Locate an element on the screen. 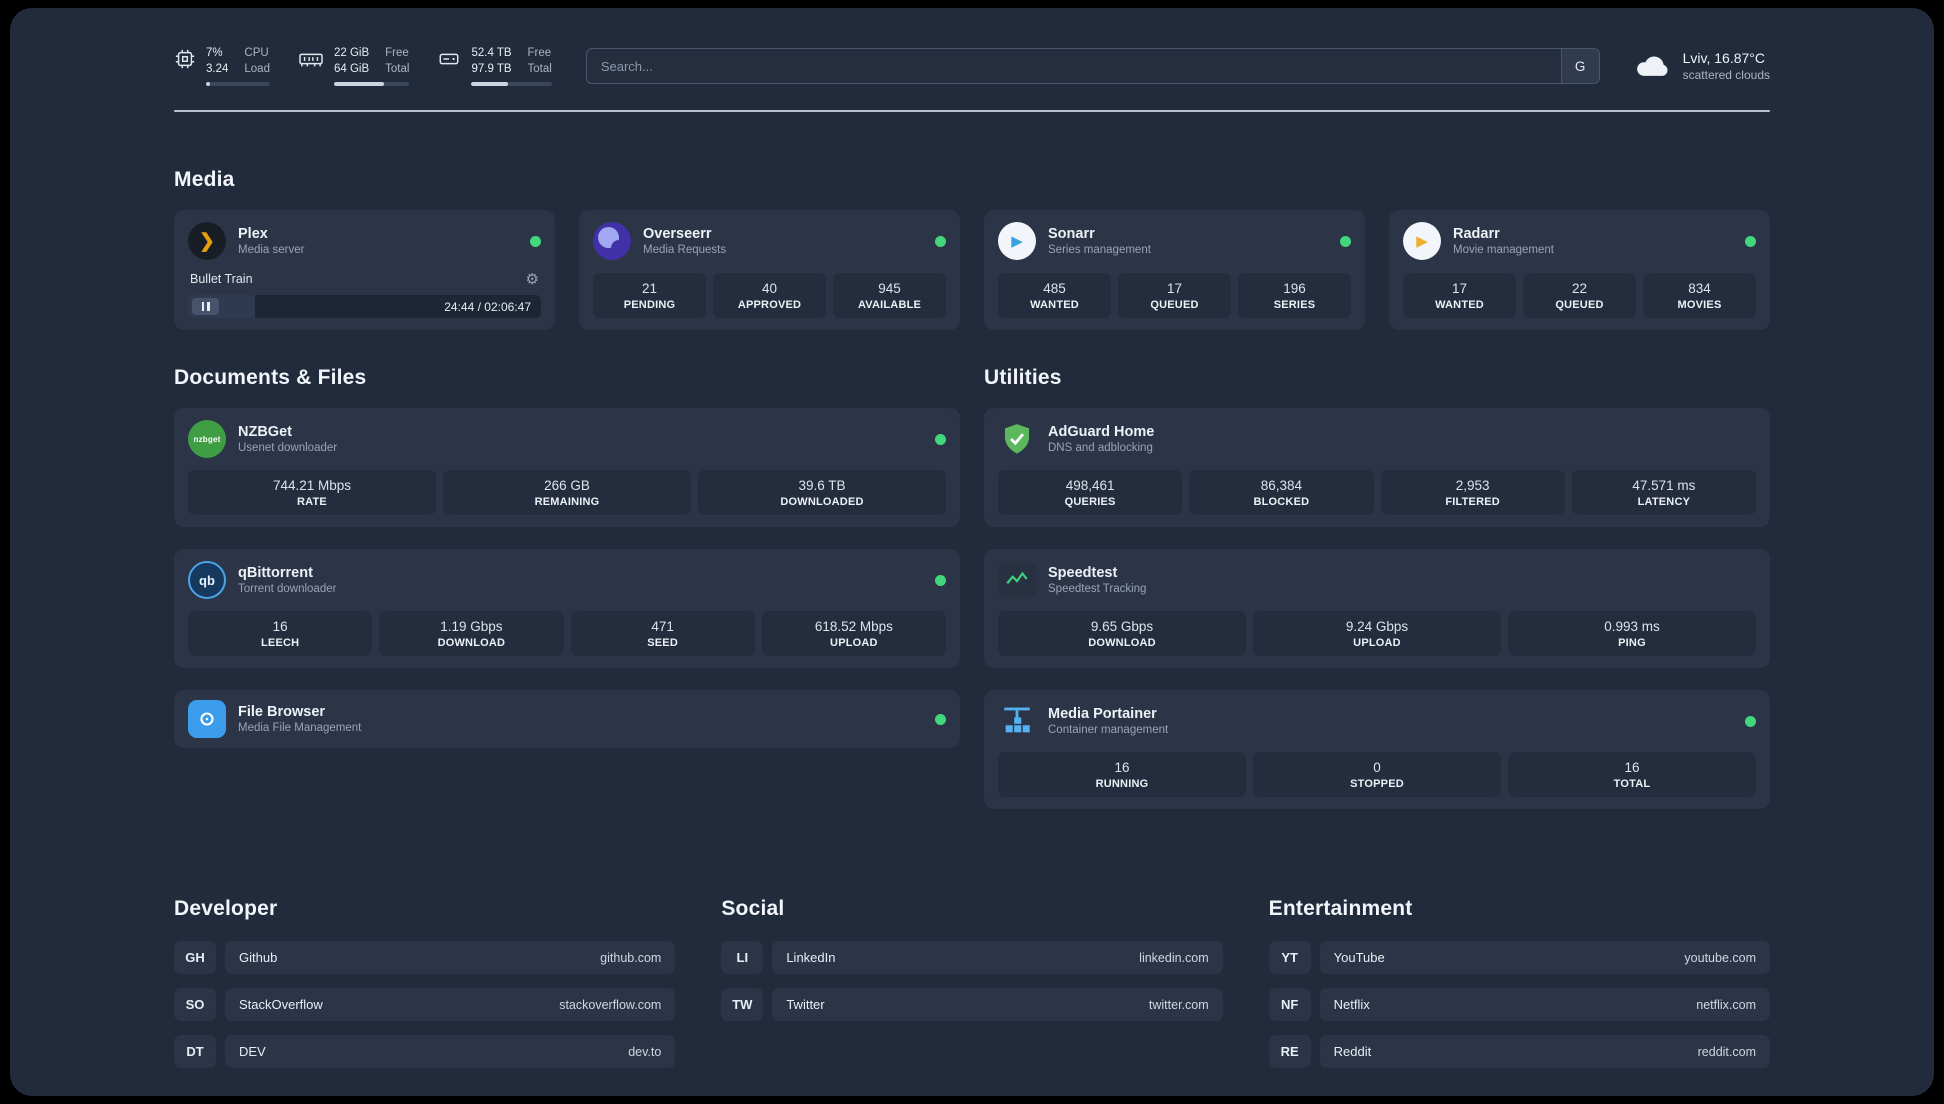 The image size is (1944, 1104). search-bar: G is located at coordinates (1092, 66).